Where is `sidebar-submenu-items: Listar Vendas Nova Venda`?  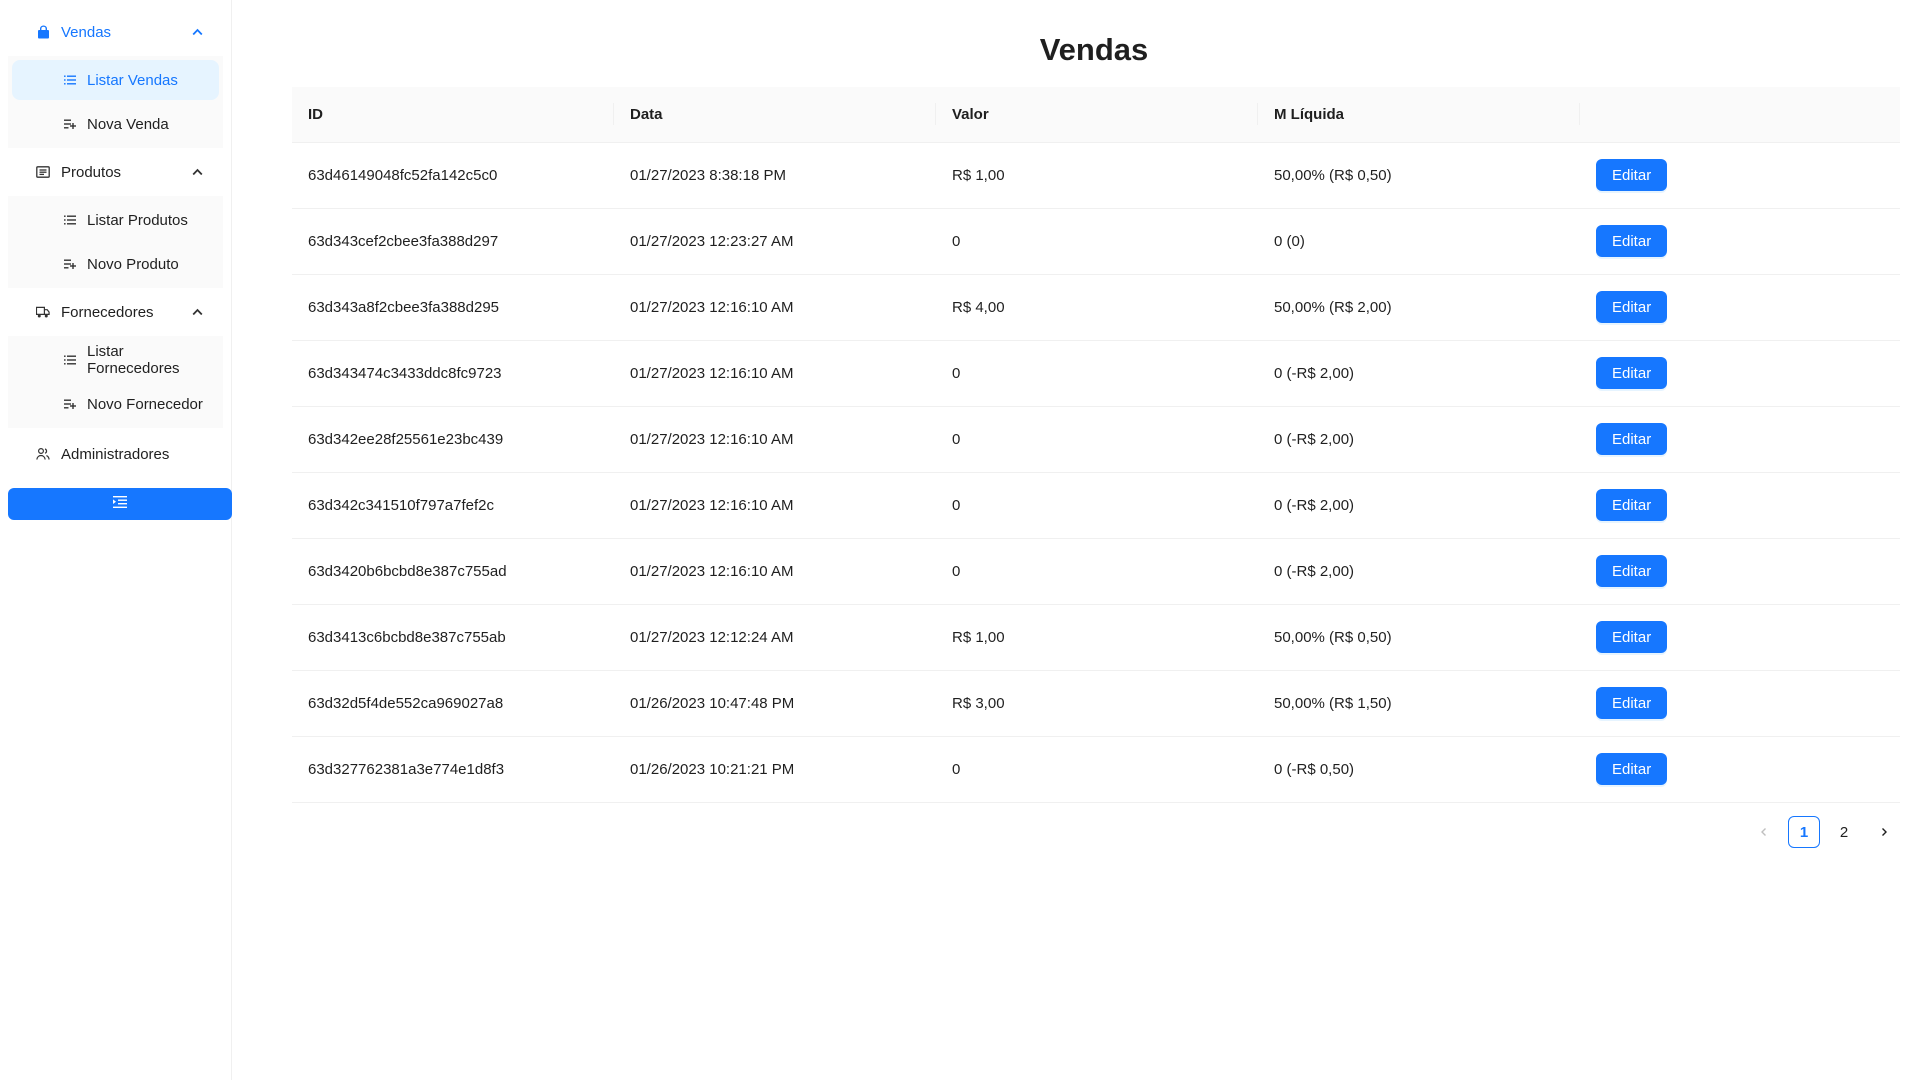 sidebar-submenu-items: Listar Vendas Nova Venda is located at coordinates (115, 102).